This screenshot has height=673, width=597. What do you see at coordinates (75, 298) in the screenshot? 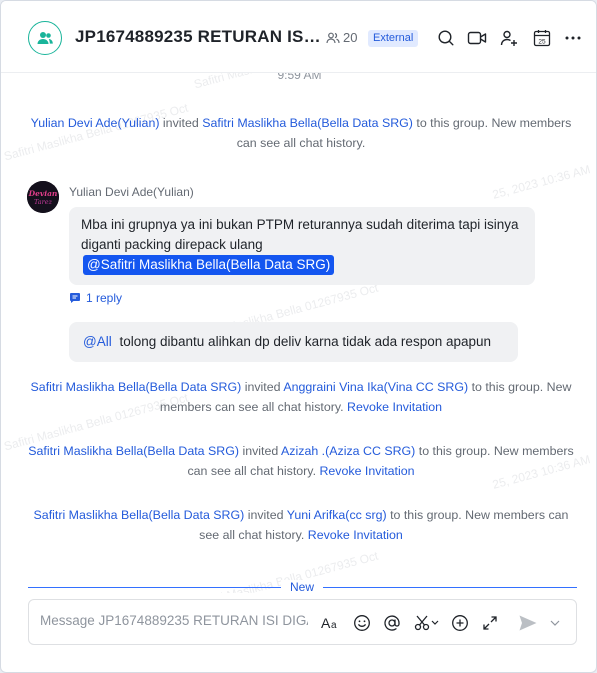
I see `thread-icon` at bounding box center [75, 298].